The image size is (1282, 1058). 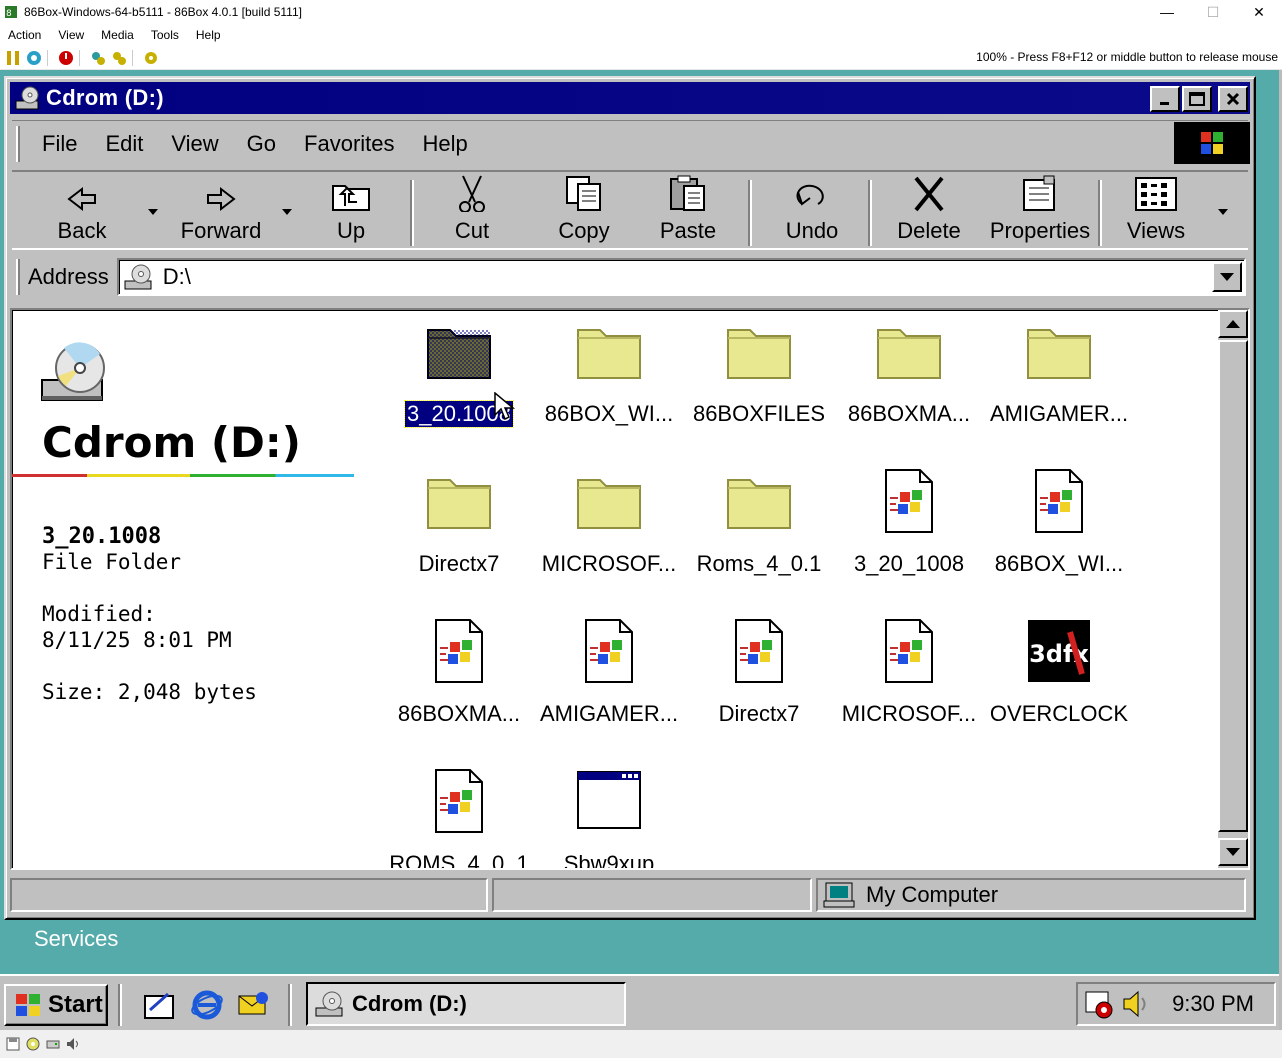 What do you see at coordinates (1223, 211) in the screenshot?
I see `views-dropdown-icon` at bounding box center [1223, 211].